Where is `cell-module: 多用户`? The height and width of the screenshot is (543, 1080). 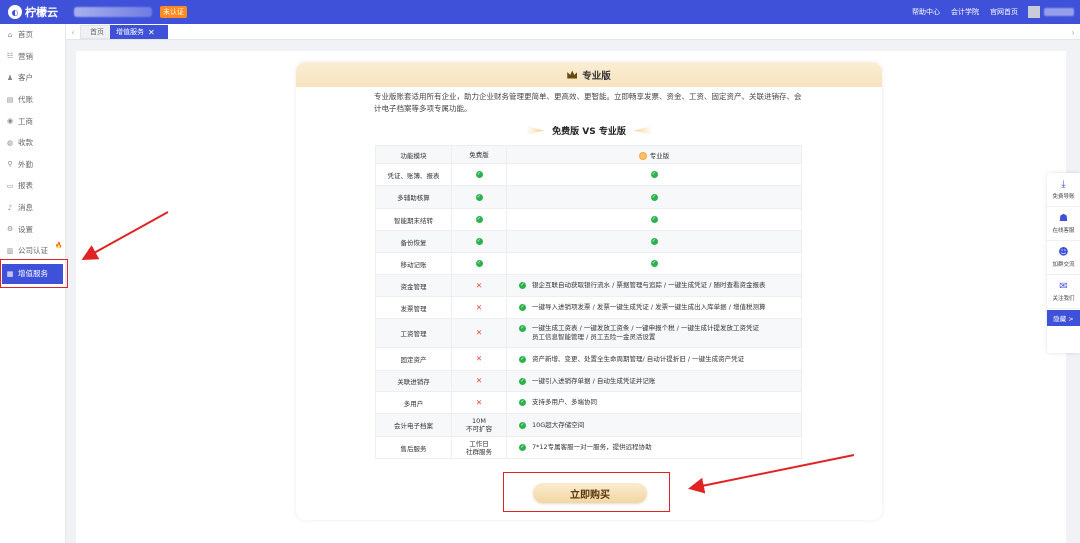
cell-module: 多用户 is located at coordinates (413, 402).